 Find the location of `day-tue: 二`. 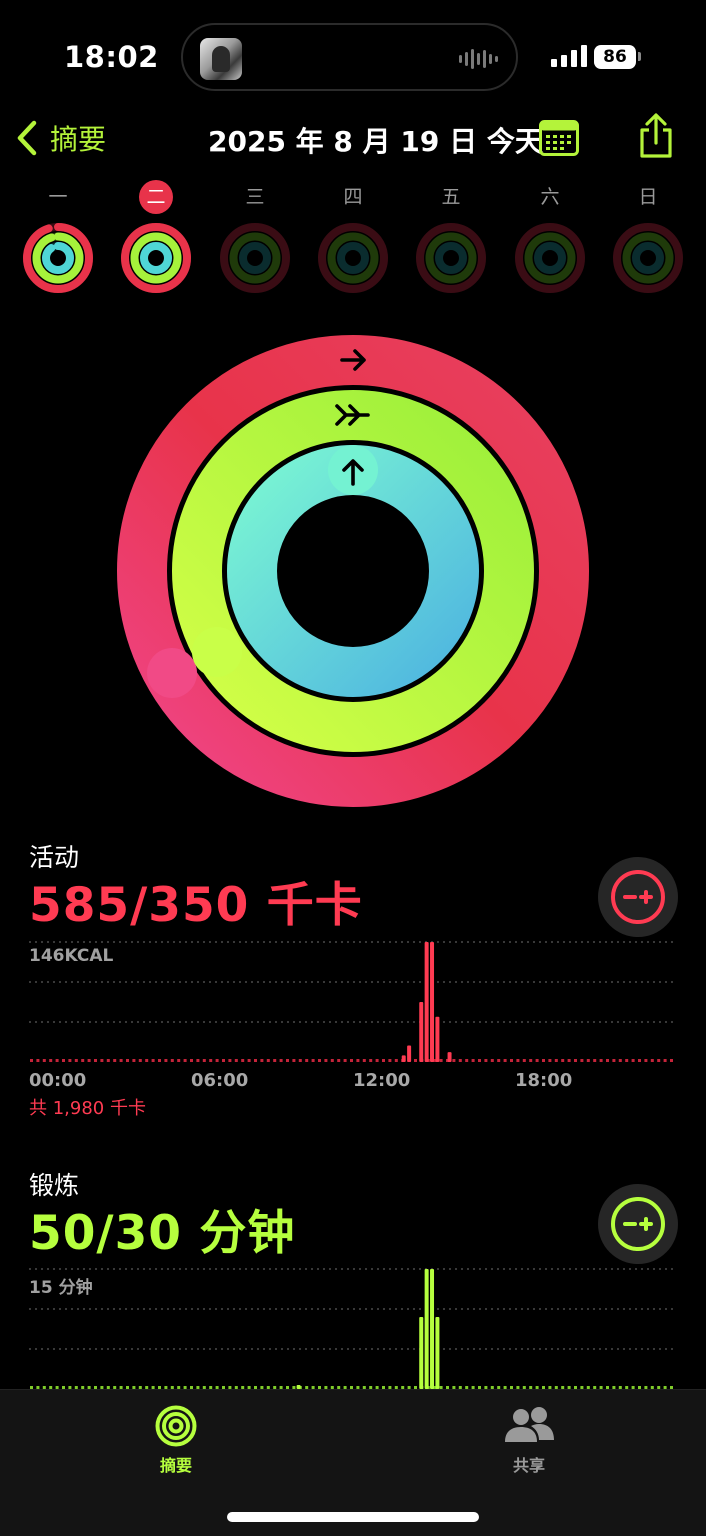

day-tue: 二 is located at coordinates (156, 237).